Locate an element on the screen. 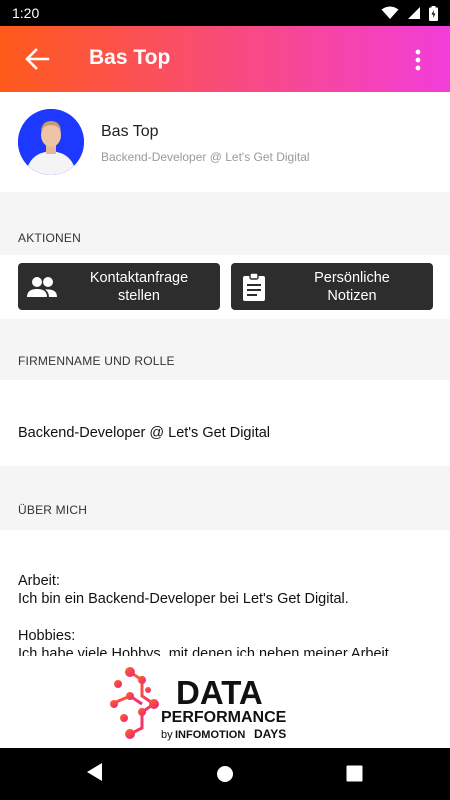  more-vertical-icon is located at coordinates (418, 60).